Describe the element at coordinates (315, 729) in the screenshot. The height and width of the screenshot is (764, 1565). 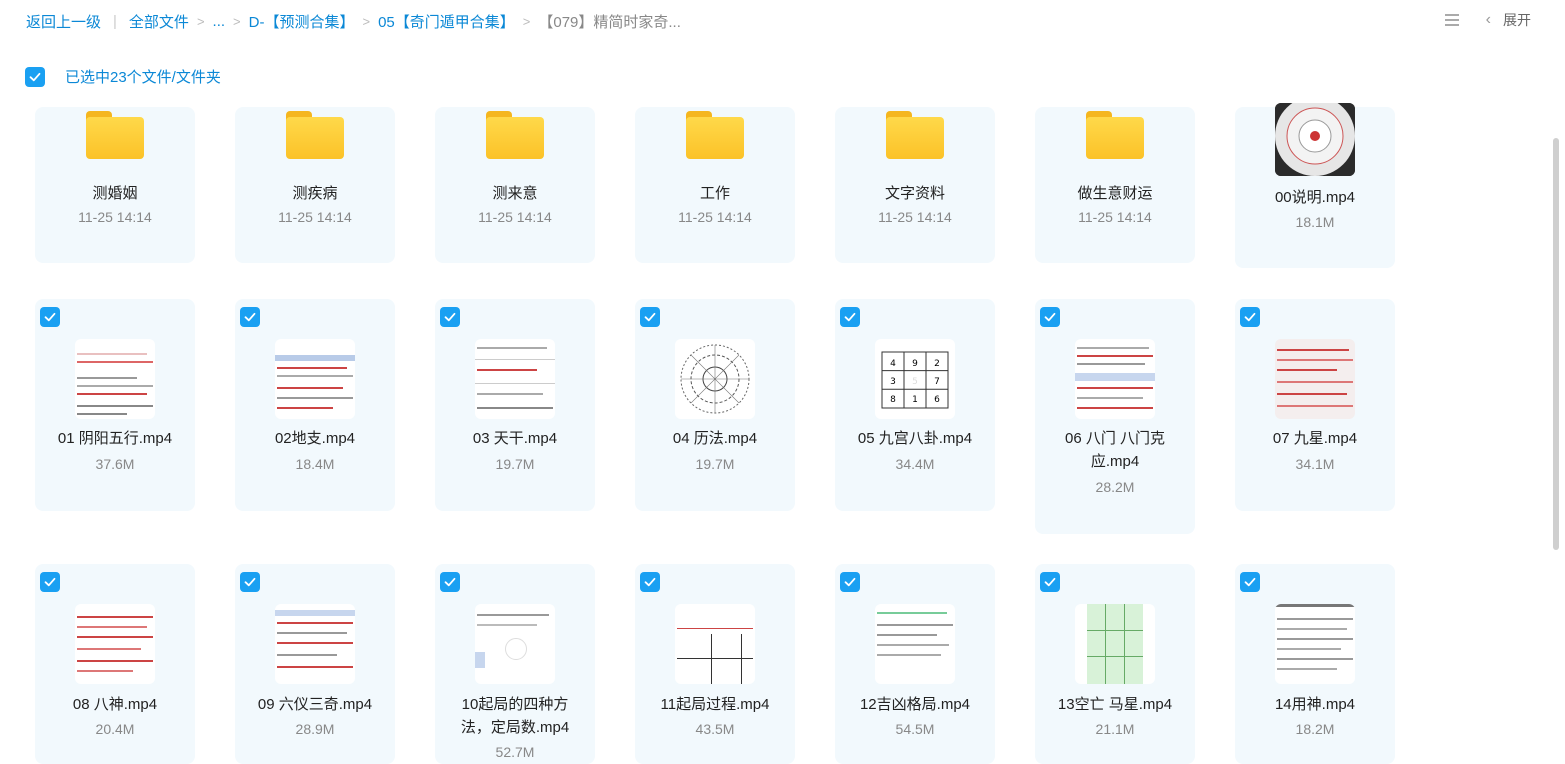
I see `file-size: 28.9M` at that location.